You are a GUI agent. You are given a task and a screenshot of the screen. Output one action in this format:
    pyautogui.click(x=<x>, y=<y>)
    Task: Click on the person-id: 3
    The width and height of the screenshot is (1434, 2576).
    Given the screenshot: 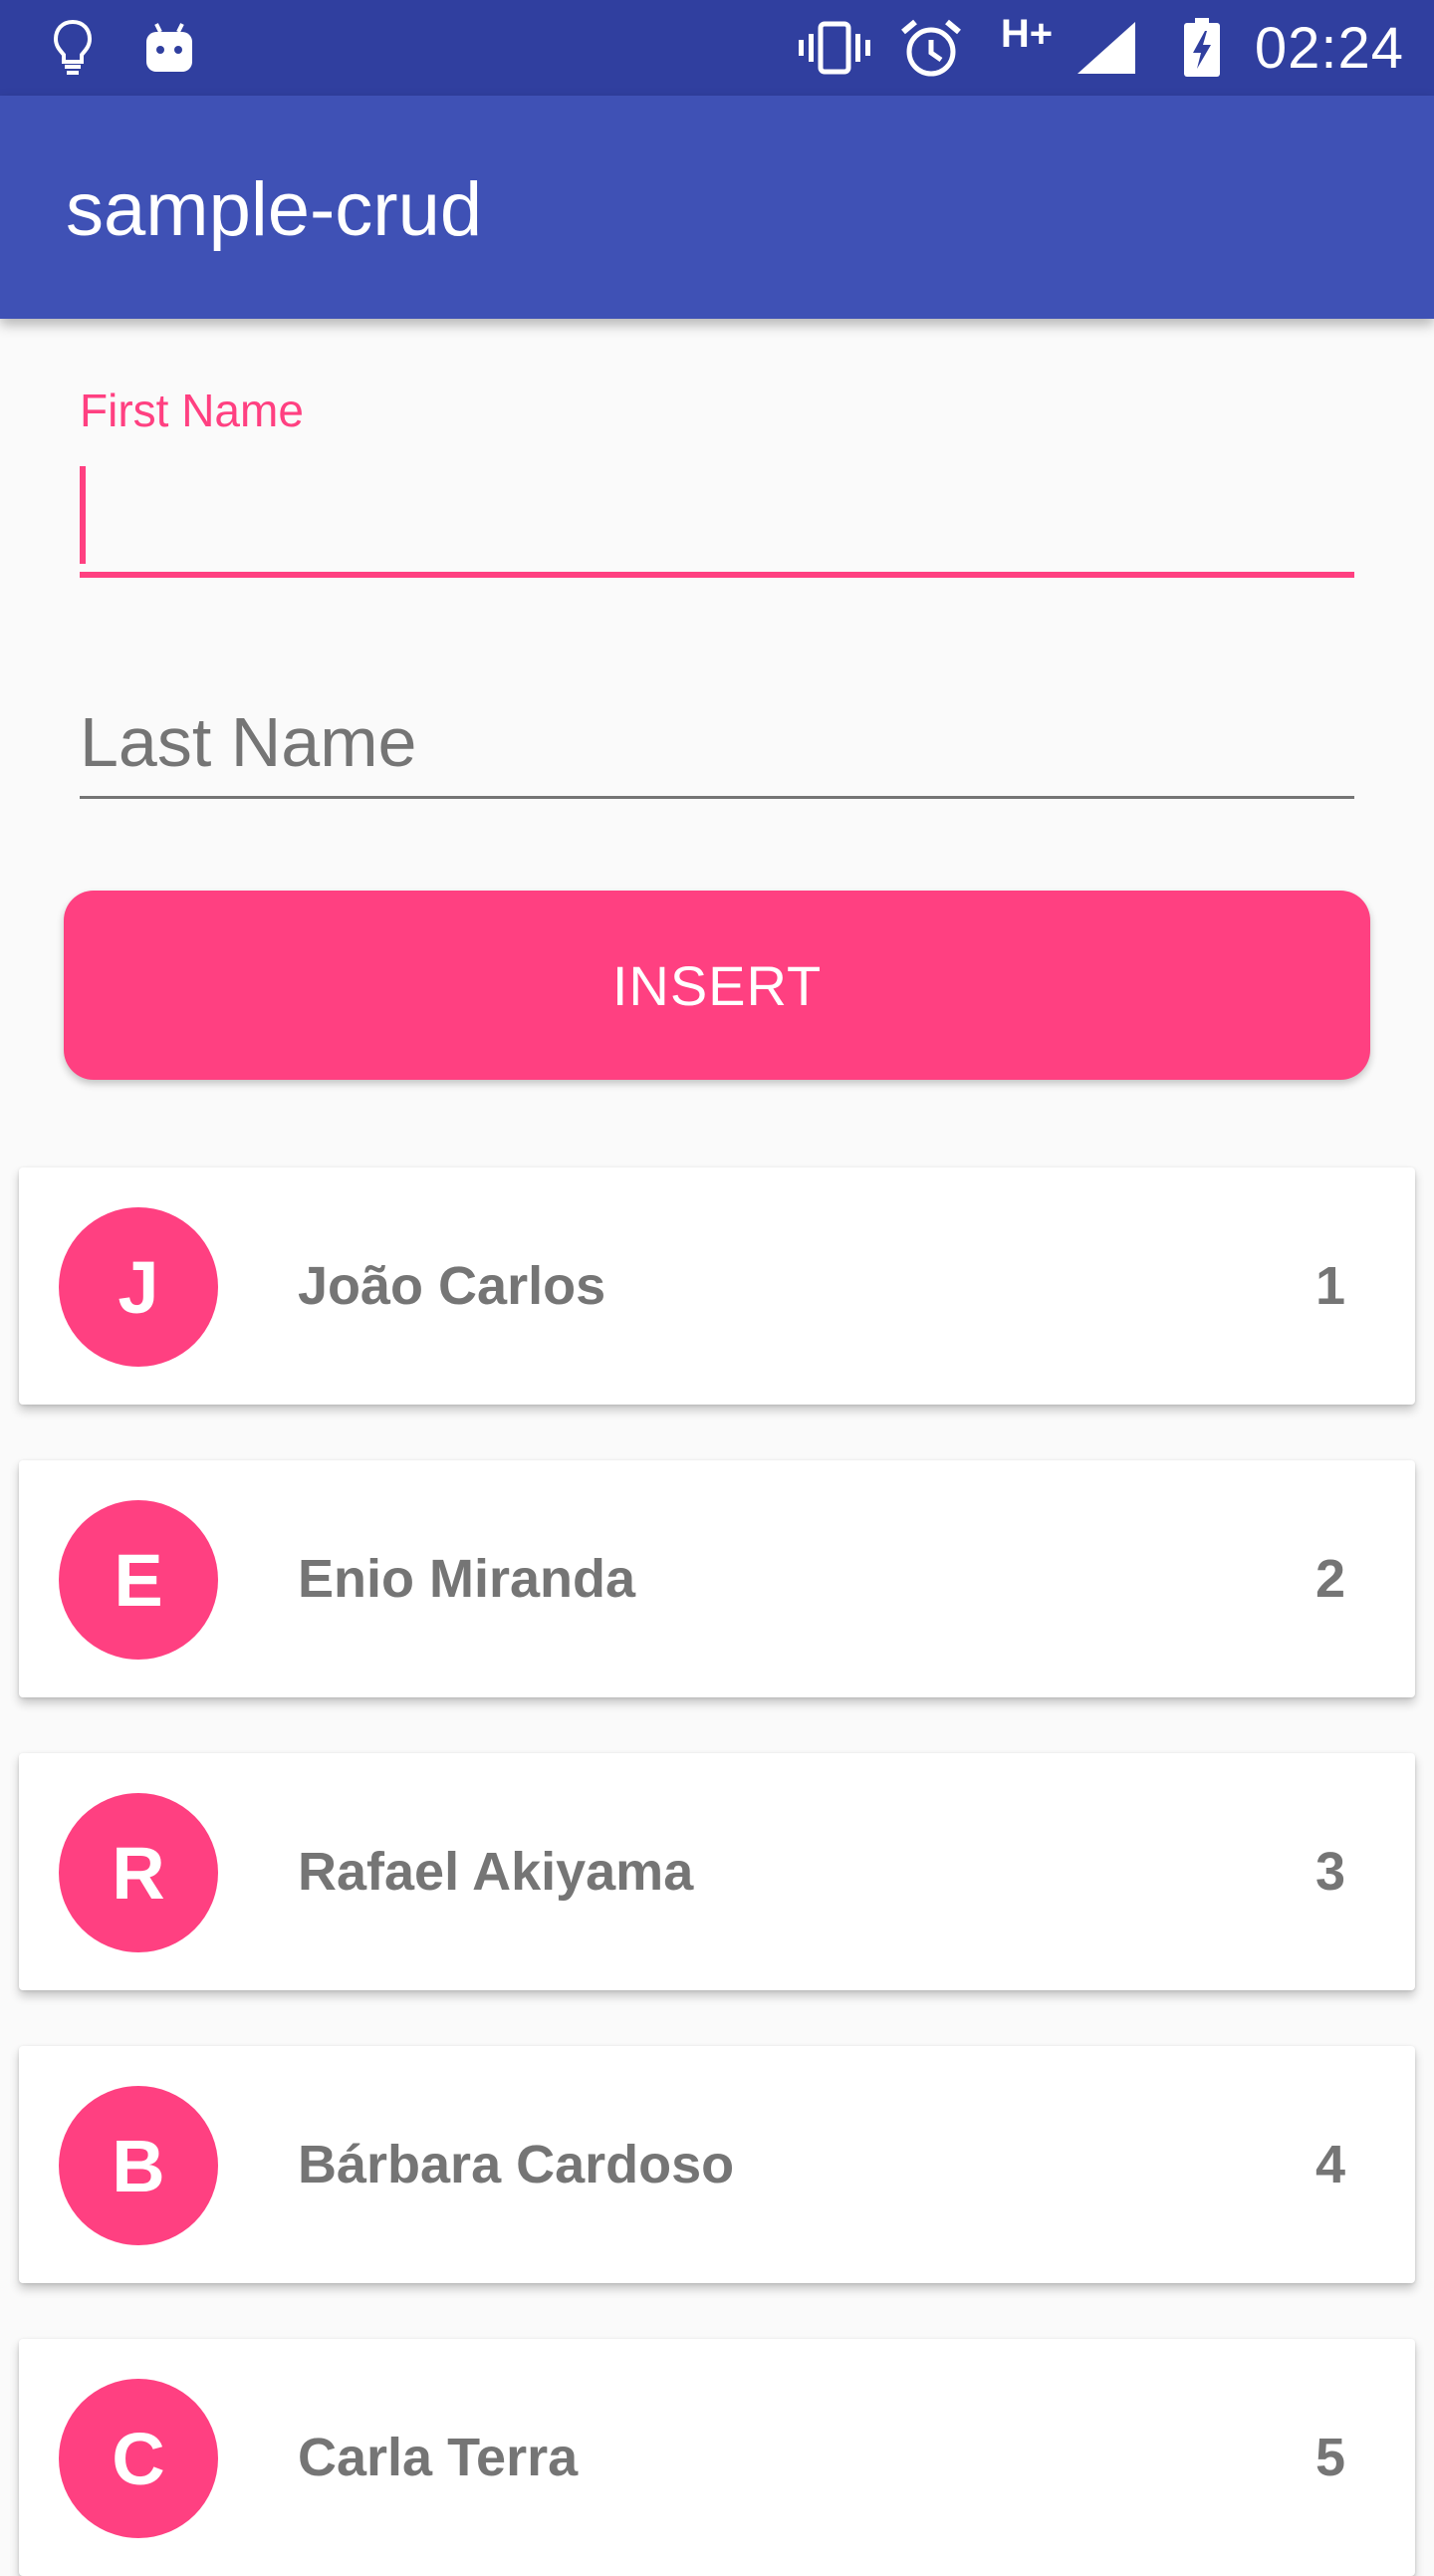 What is the action you would take?
    pyautogui.click(x=1329, y=1872)
    